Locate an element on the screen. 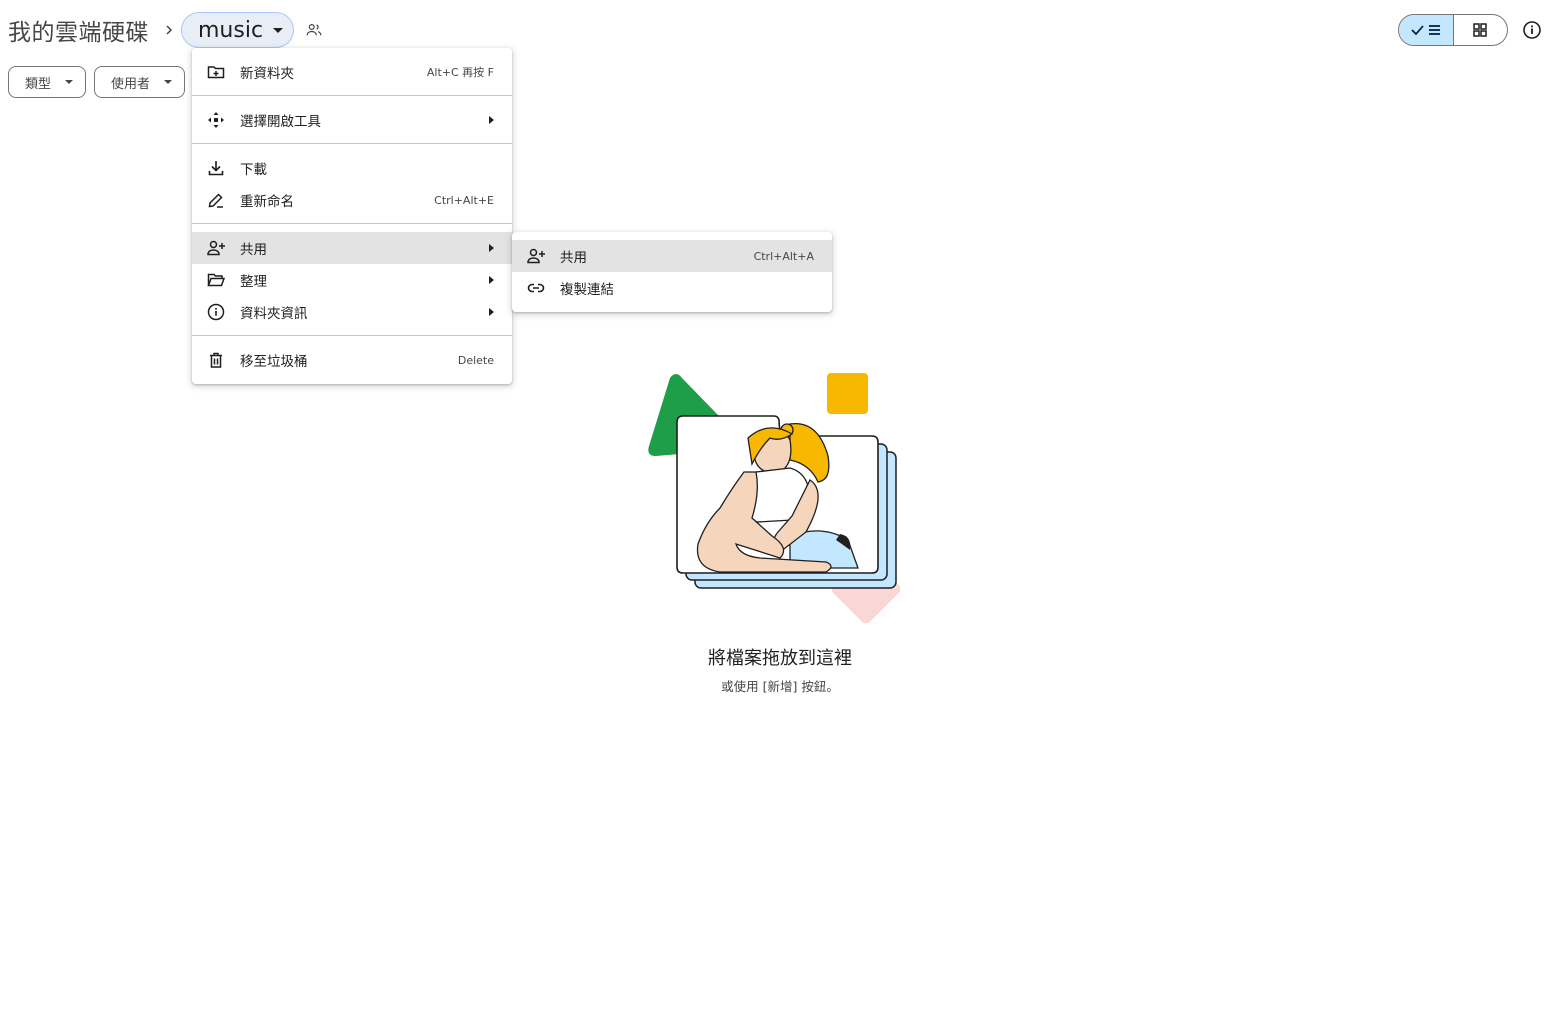 This screenshot has height=1012, width=1568. menu-item-shortcut: Alt+C 再按 F is located at coordinates (460, 72).